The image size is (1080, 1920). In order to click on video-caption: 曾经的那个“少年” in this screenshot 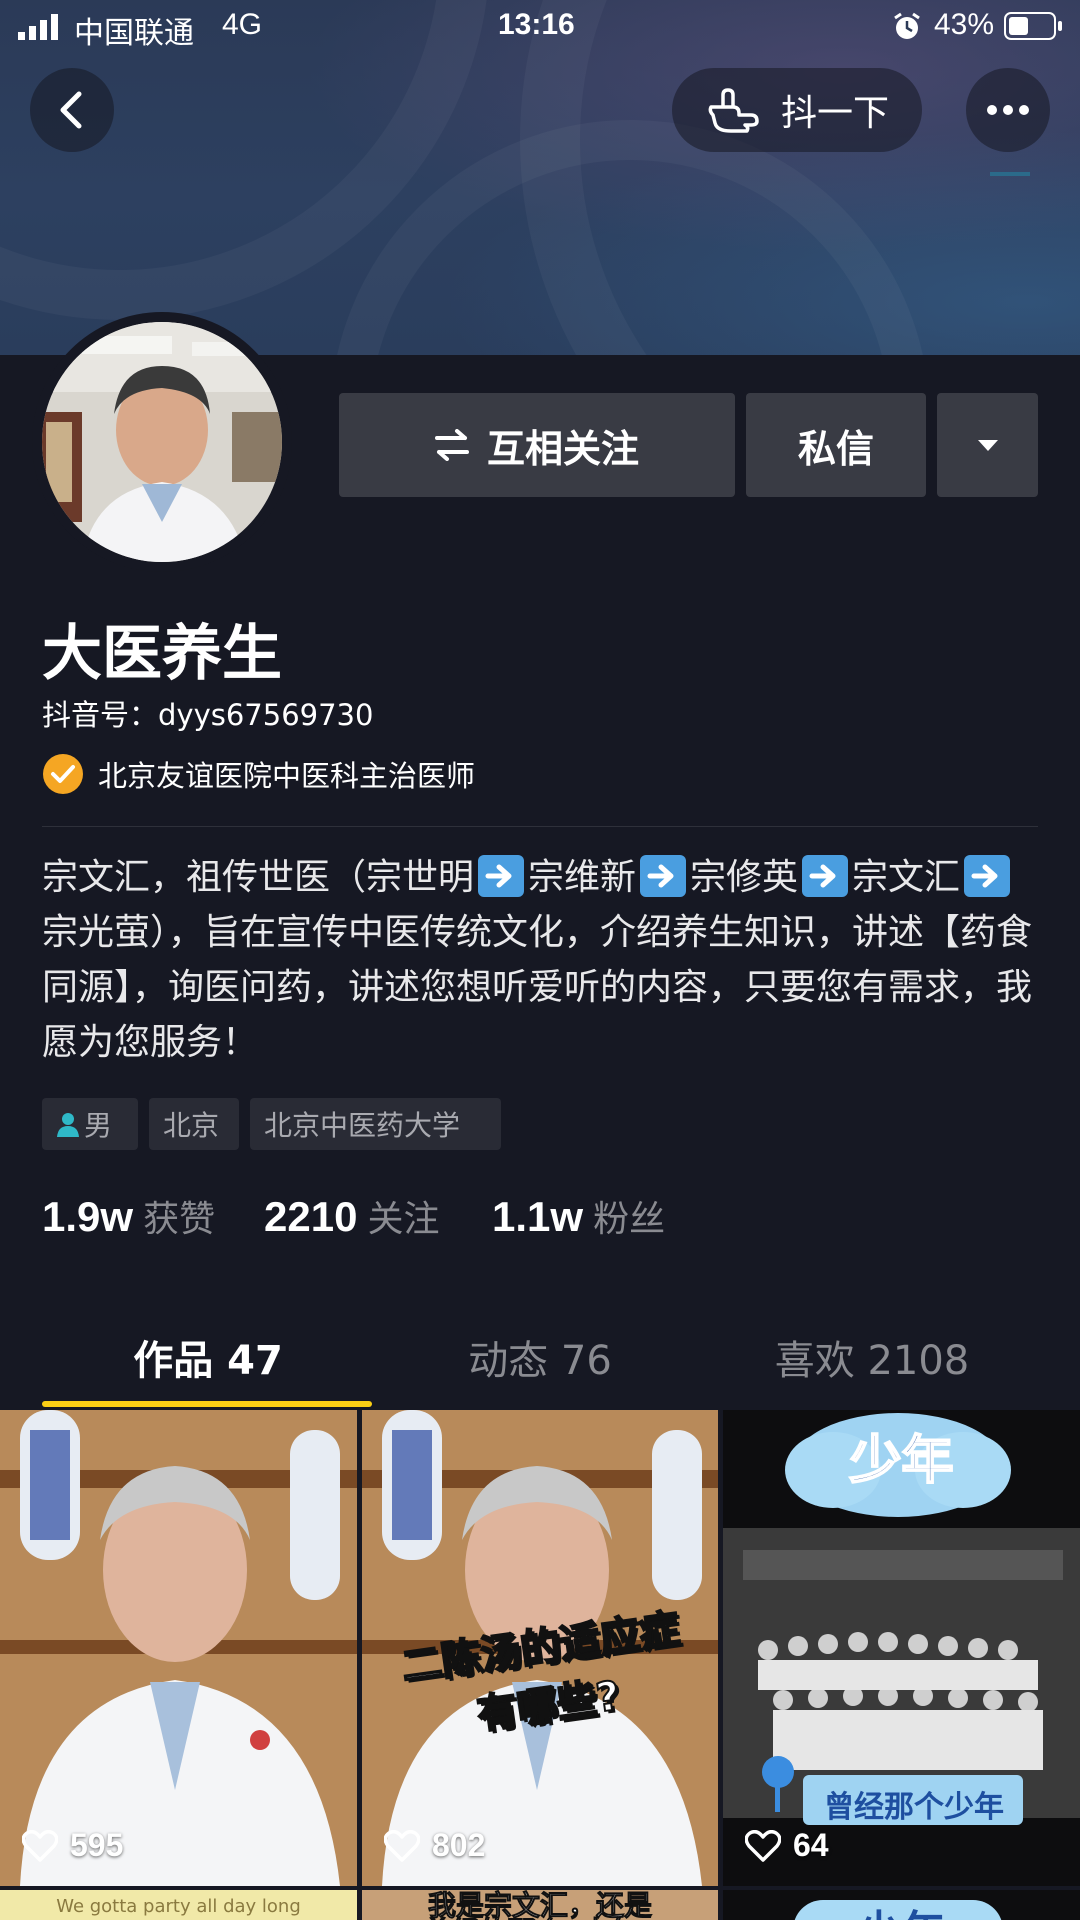, I will do `click(540, 1915)`.